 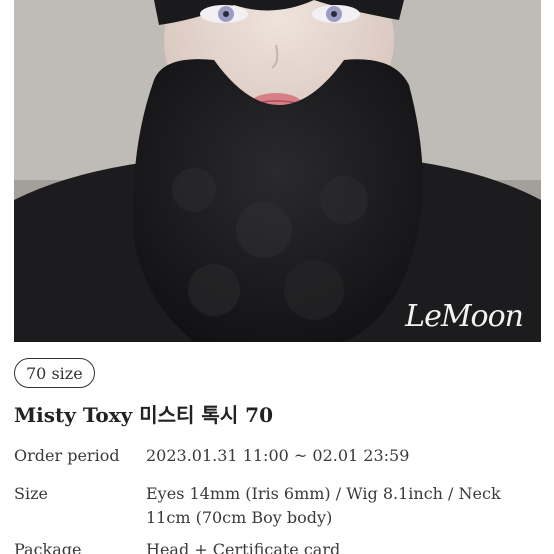 I want to click on spec-value: Head + Certificate card, so click(x=243, y=547).